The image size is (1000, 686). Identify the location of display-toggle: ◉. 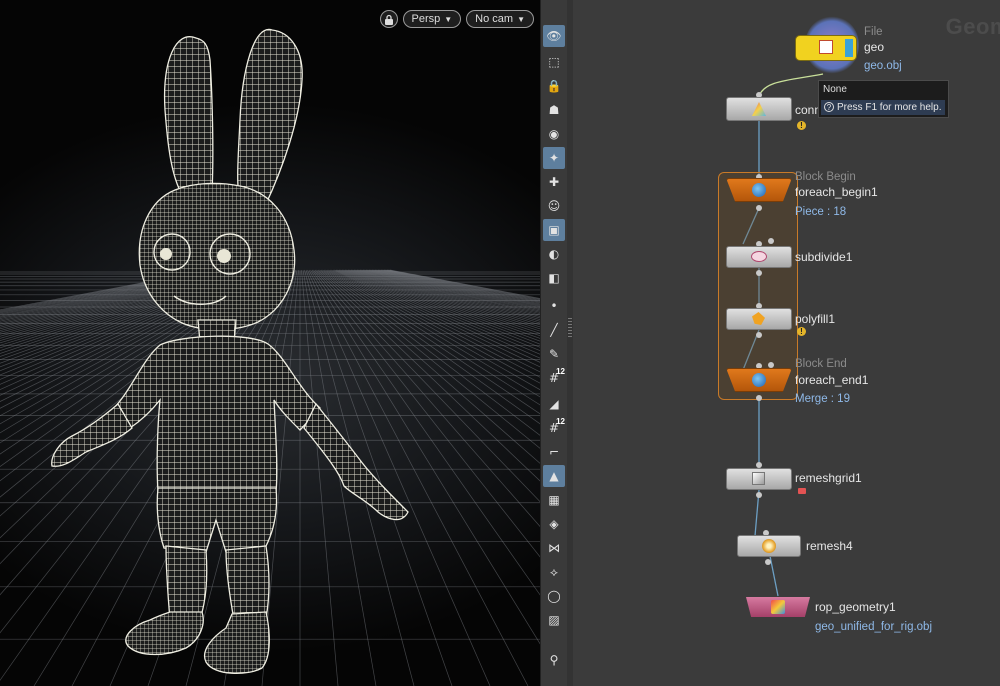
(554, 134).